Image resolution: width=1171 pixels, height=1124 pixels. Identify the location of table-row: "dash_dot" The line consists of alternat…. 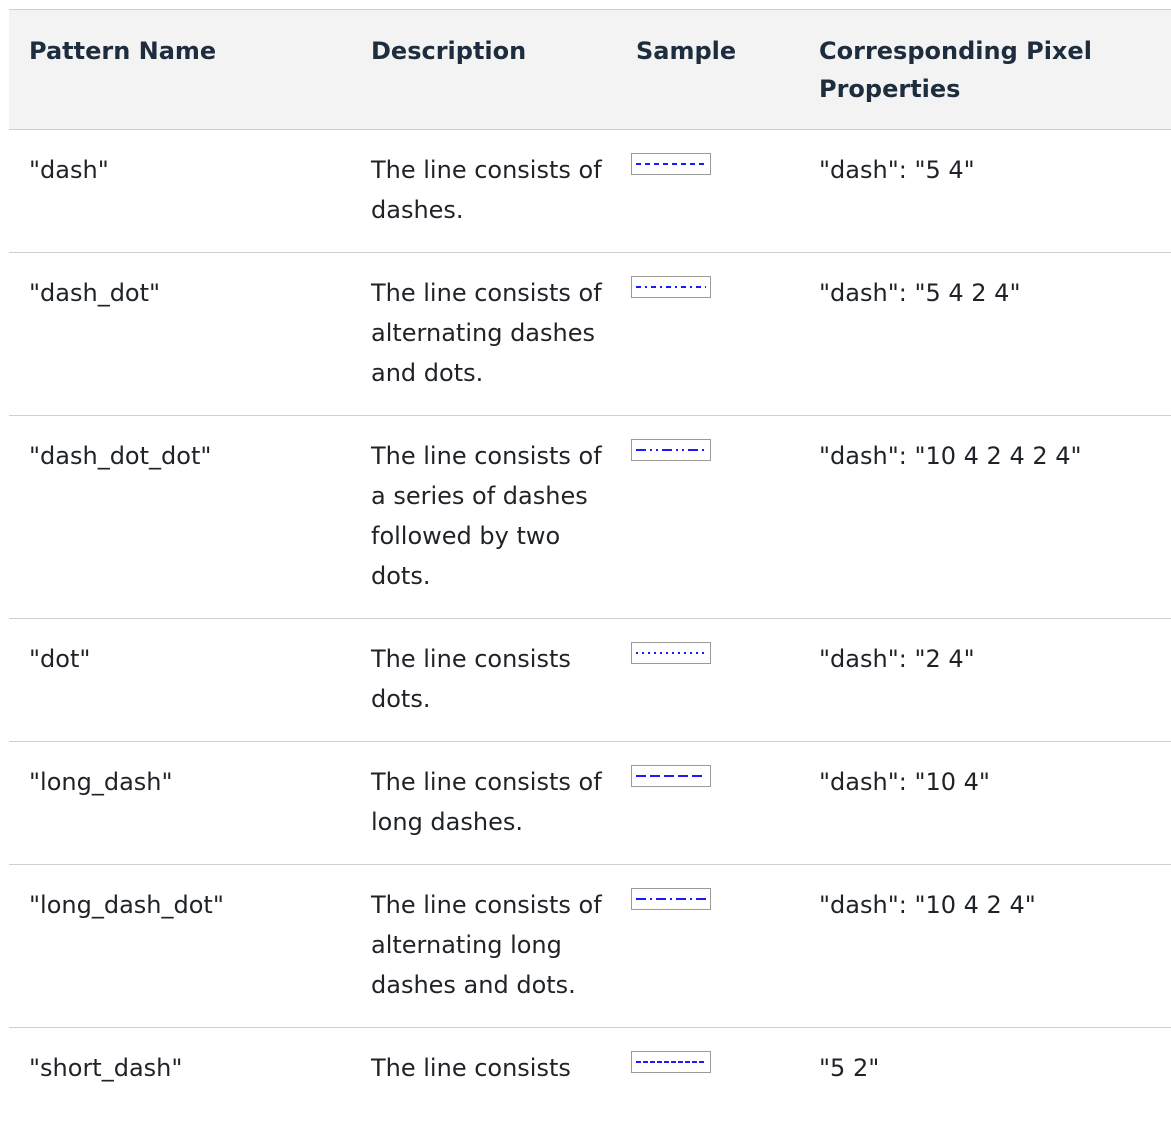
(590, 334).